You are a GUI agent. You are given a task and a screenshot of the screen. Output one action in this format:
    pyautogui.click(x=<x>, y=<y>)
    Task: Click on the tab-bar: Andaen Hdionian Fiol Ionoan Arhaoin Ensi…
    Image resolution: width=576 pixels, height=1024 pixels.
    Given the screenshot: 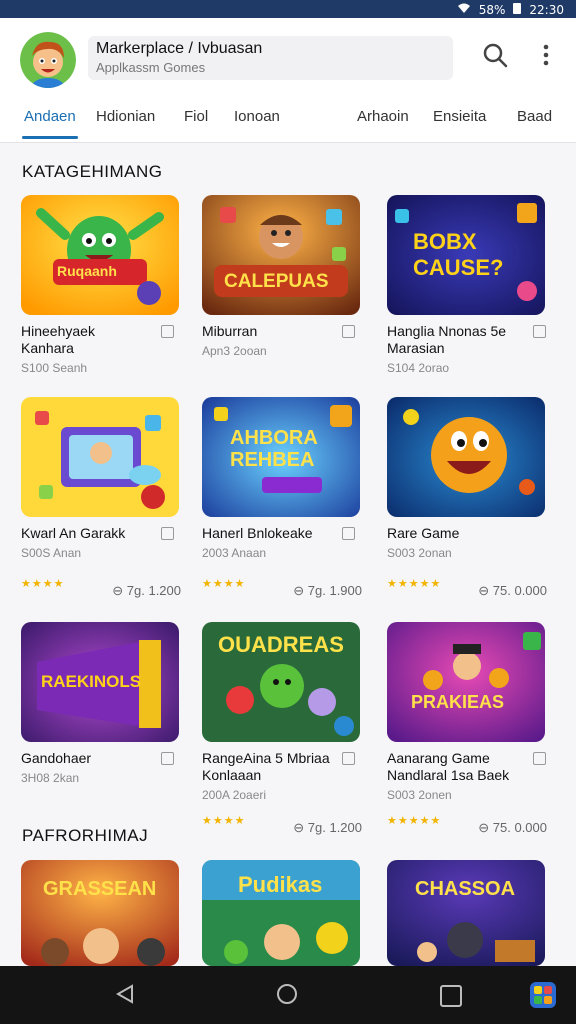 What is the action you would take?
    pyautogui.click(x=288, y=121)
    